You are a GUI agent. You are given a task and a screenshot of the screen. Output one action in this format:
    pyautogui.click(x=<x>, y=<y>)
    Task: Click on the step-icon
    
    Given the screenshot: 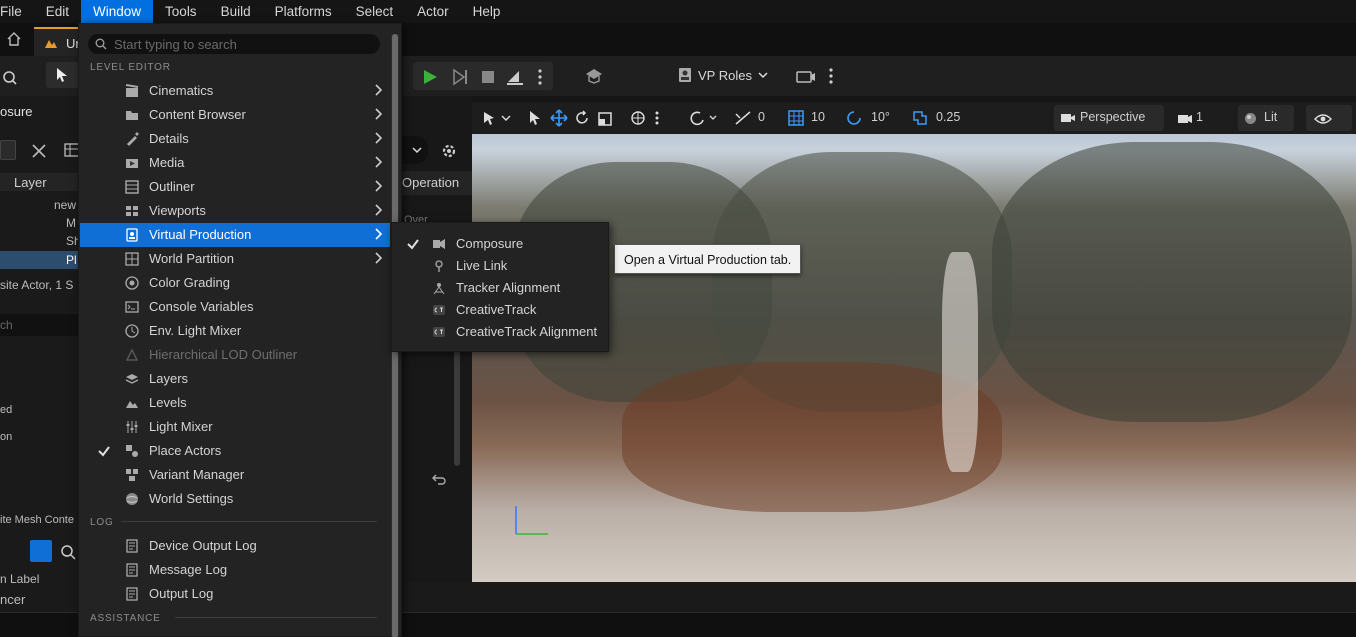 What is the action you would take?
    pyautogui.click(x=460, y=77)
    